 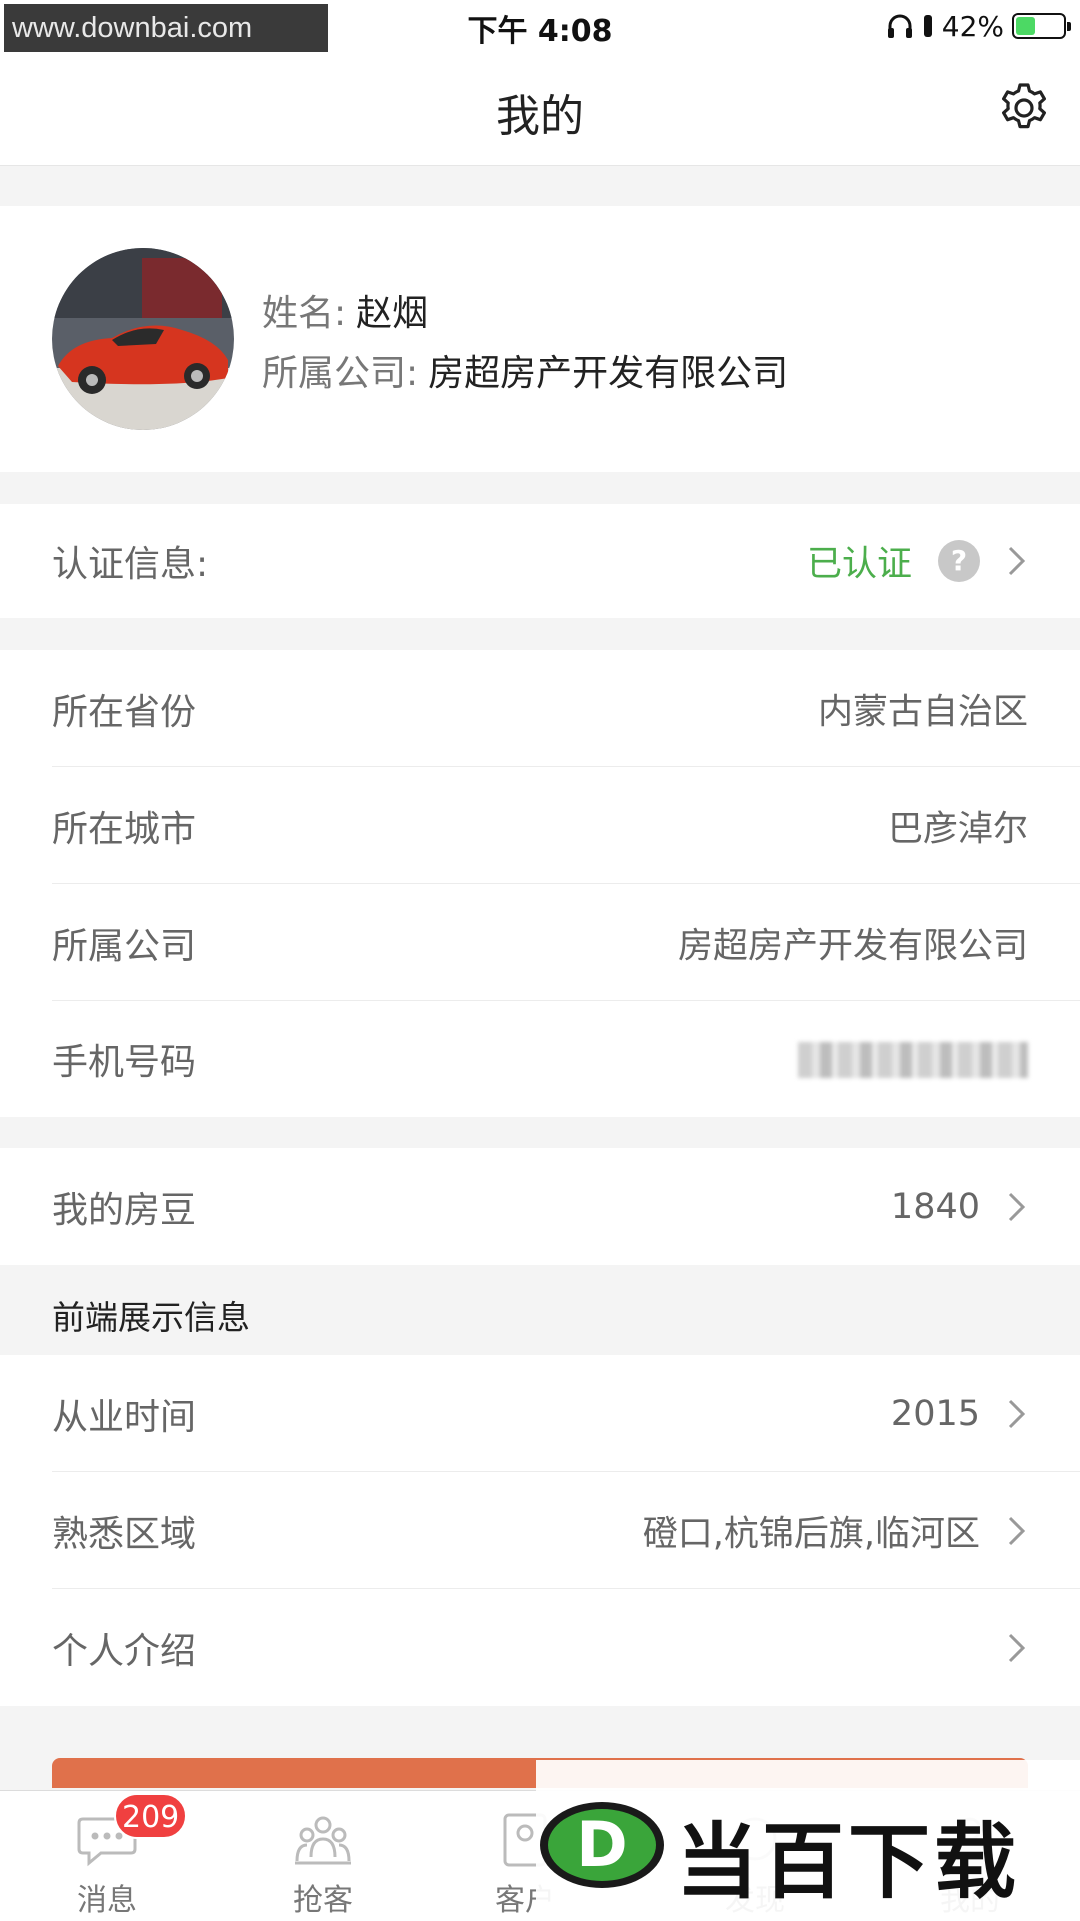 What do you see at coordinates (130, 564) in the screenshot?
I see `certification-label: 认证信息:` at bounding box center [130, 564].